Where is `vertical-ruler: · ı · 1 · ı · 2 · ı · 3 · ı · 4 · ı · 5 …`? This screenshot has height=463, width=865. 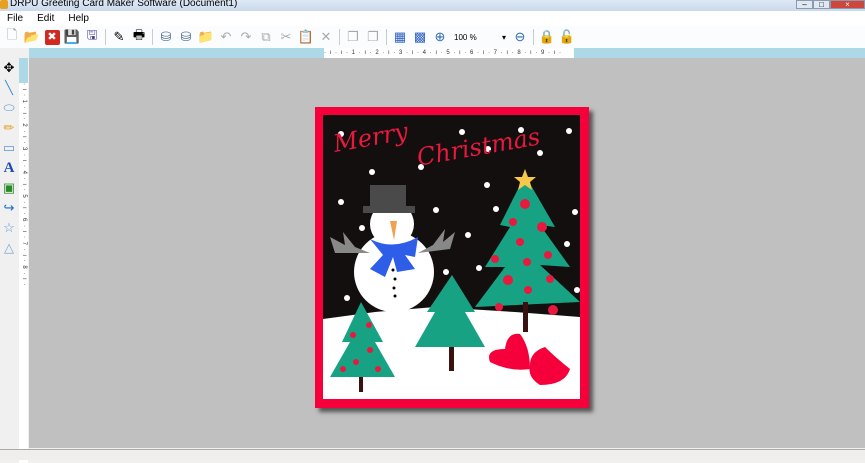 vertical-ruler: · ı · 1 · ı · 2 · ı · 3 · ı · 4 · ı · 5 … is located at coordinates (23, 260).